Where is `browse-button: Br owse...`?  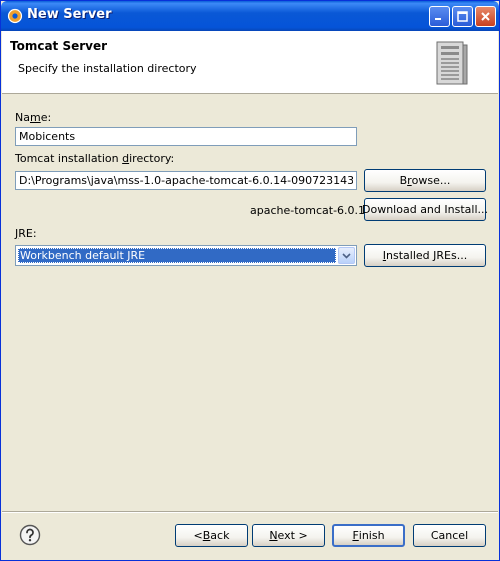
browse-button: Br owse... is located at coordinates (425, 180).